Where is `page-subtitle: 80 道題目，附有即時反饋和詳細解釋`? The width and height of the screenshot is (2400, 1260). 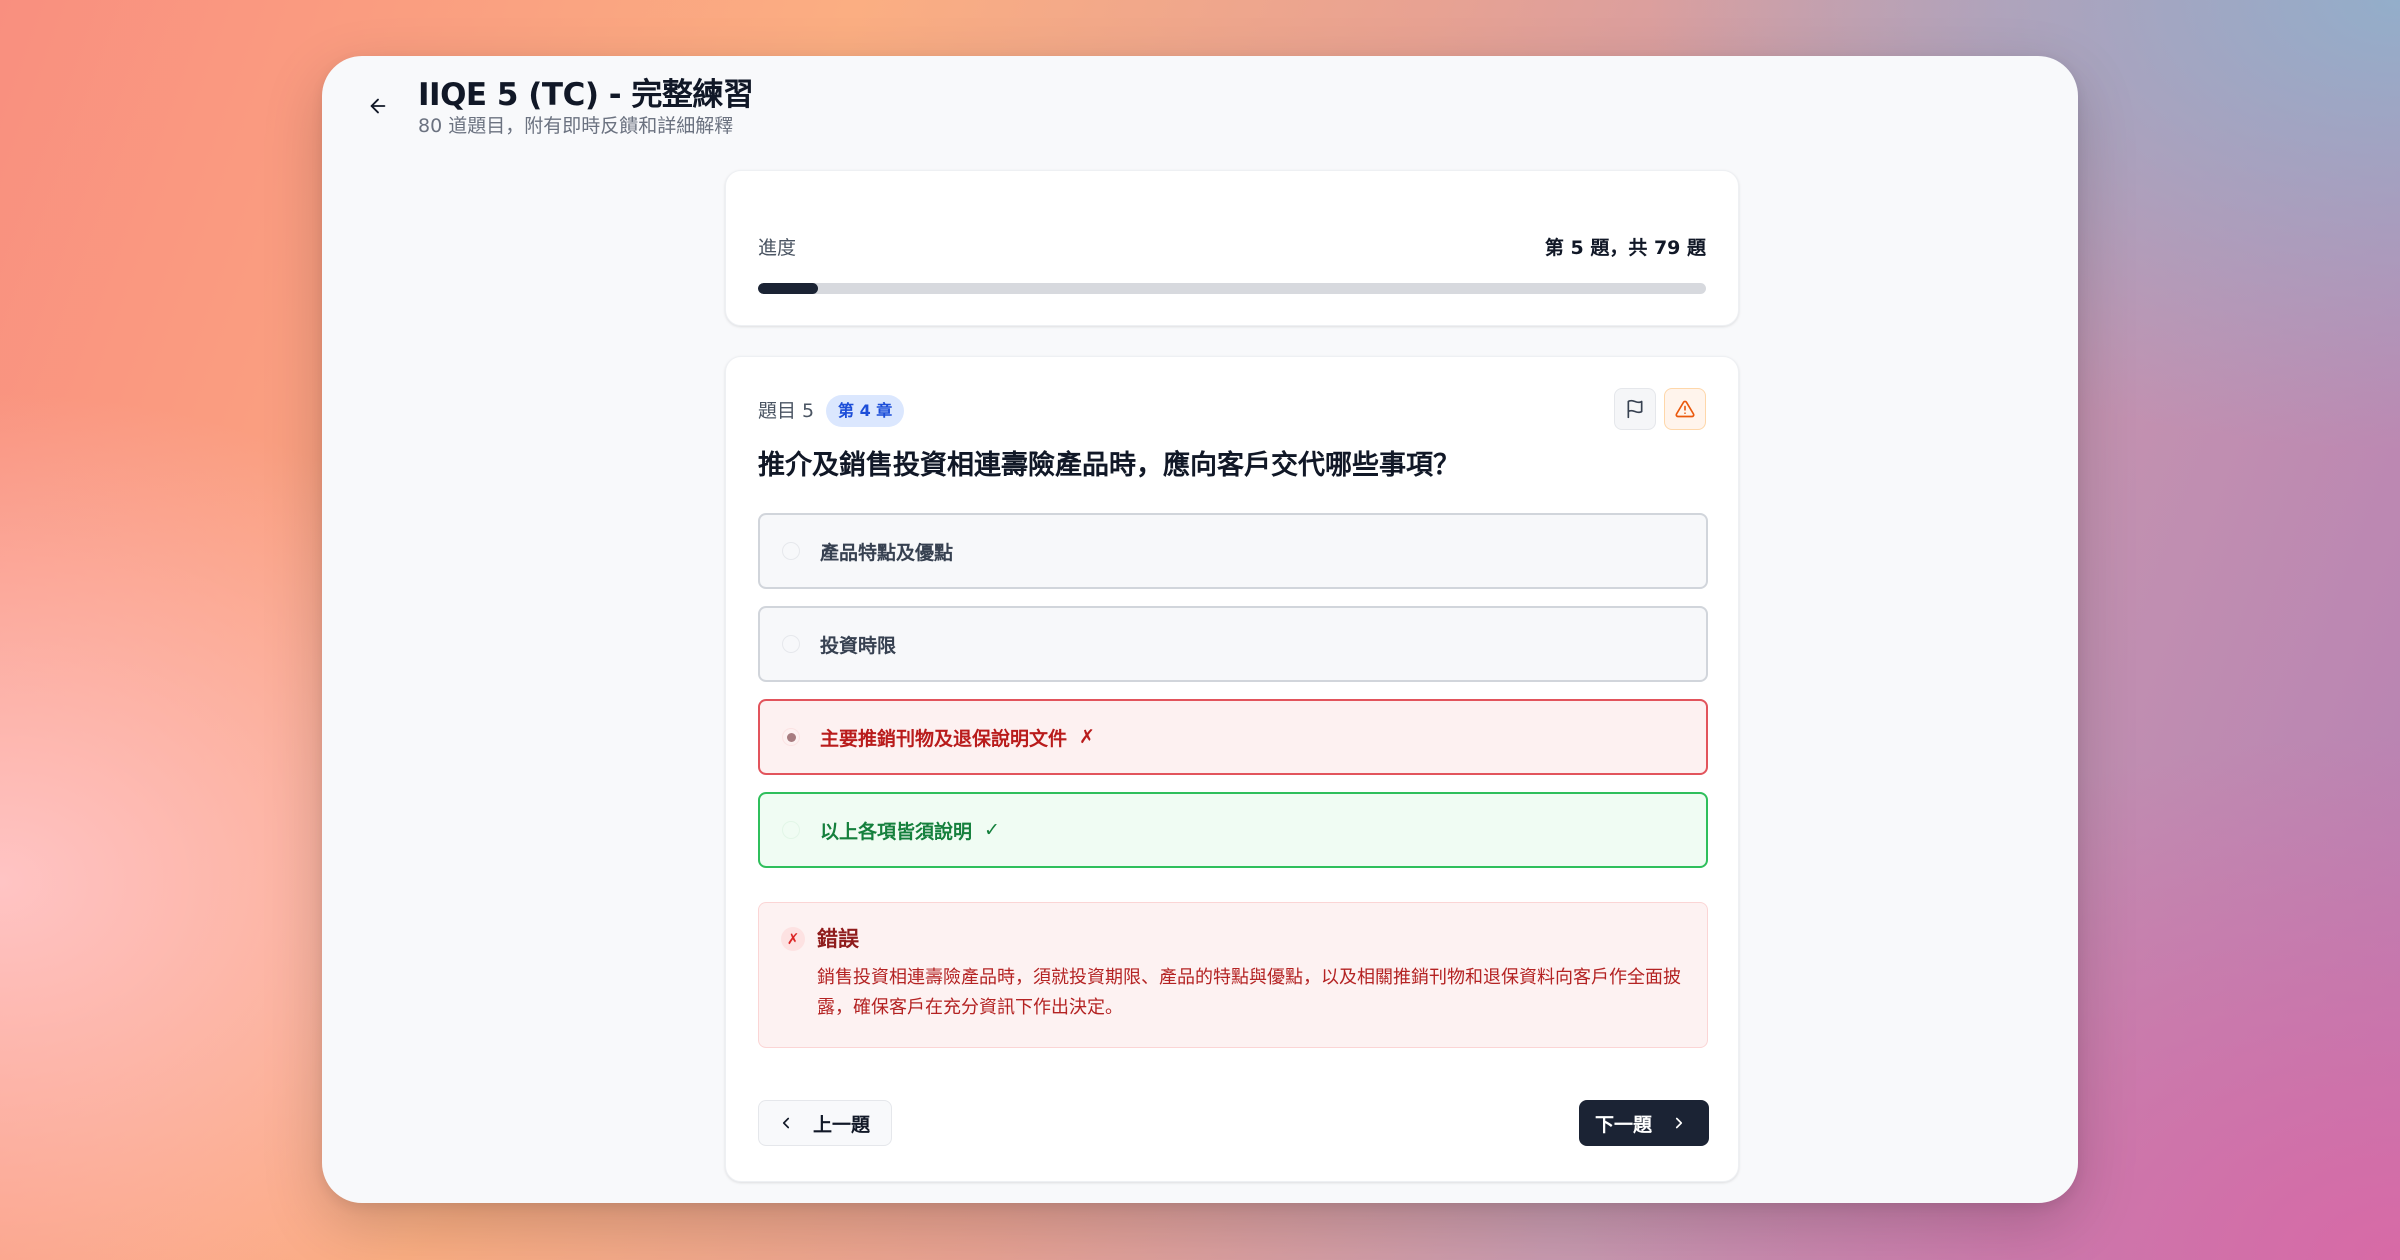 page-subtitle: 80 道題目，附有即時反饋和詳細解釋 is located at coordinates (576, 126).